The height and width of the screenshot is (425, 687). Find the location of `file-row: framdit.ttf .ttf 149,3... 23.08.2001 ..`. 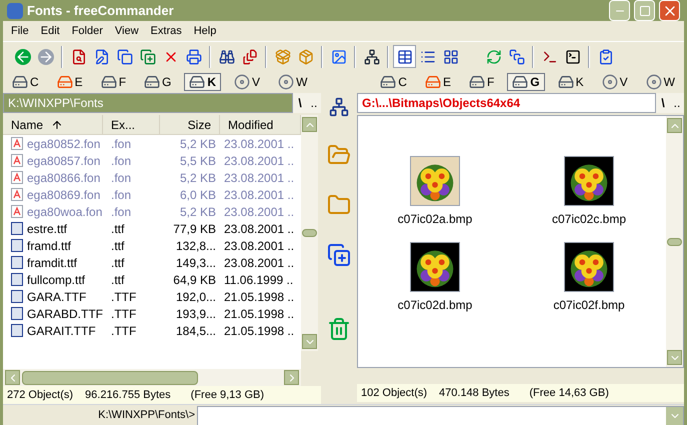

file-row: framdit.ttf .ttf 149,3... 23.08.2001 .. is located at coordinates (152, 262).